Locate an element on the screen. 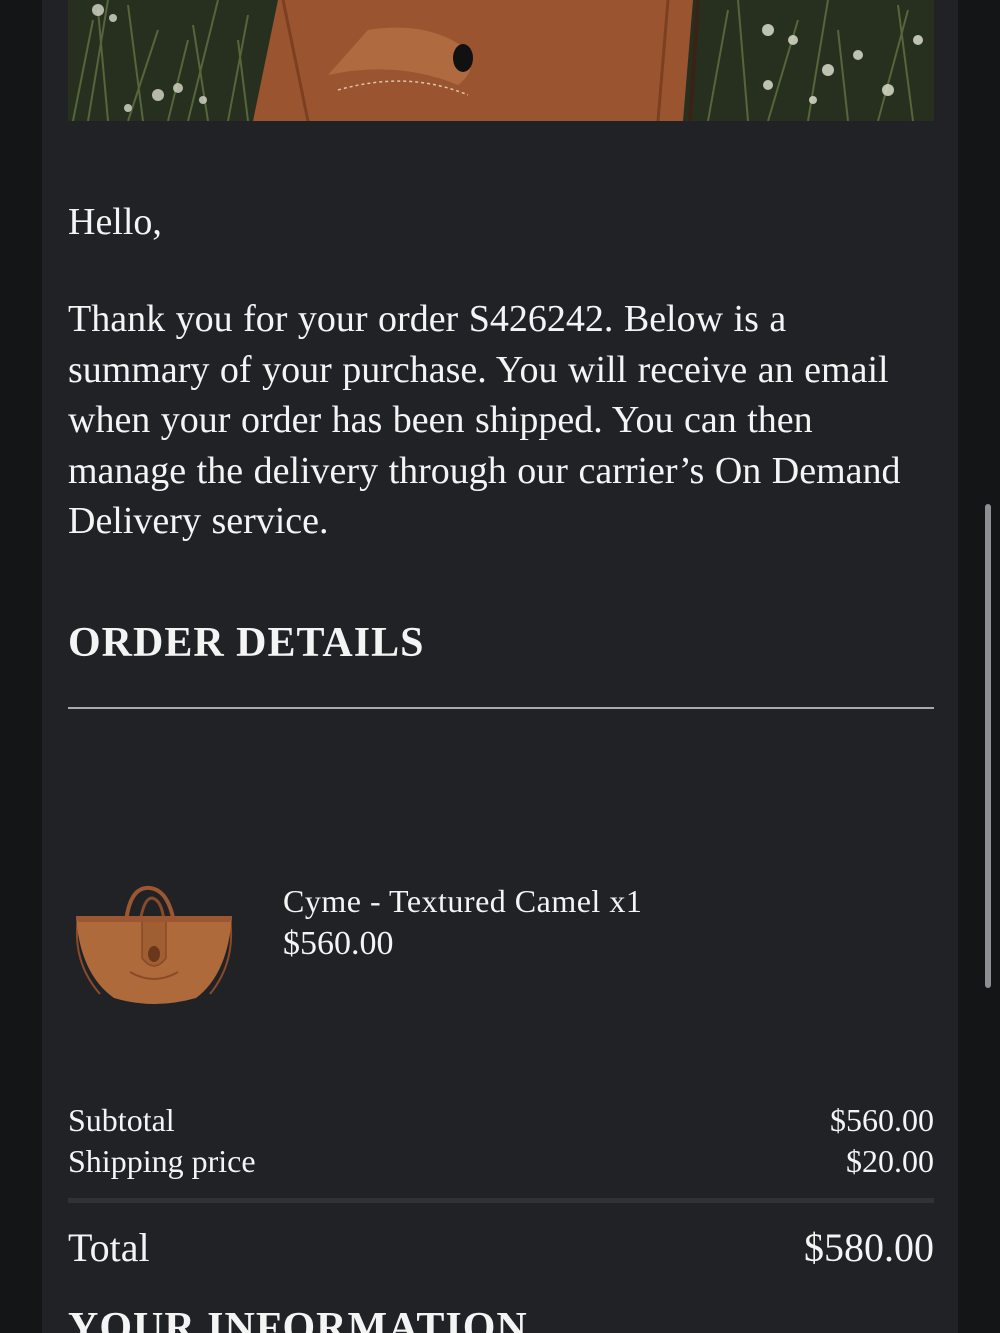 The height and width of the screenshot is (1333, 1000). greeting-text: Hello, is located at coordinates (115, 222).